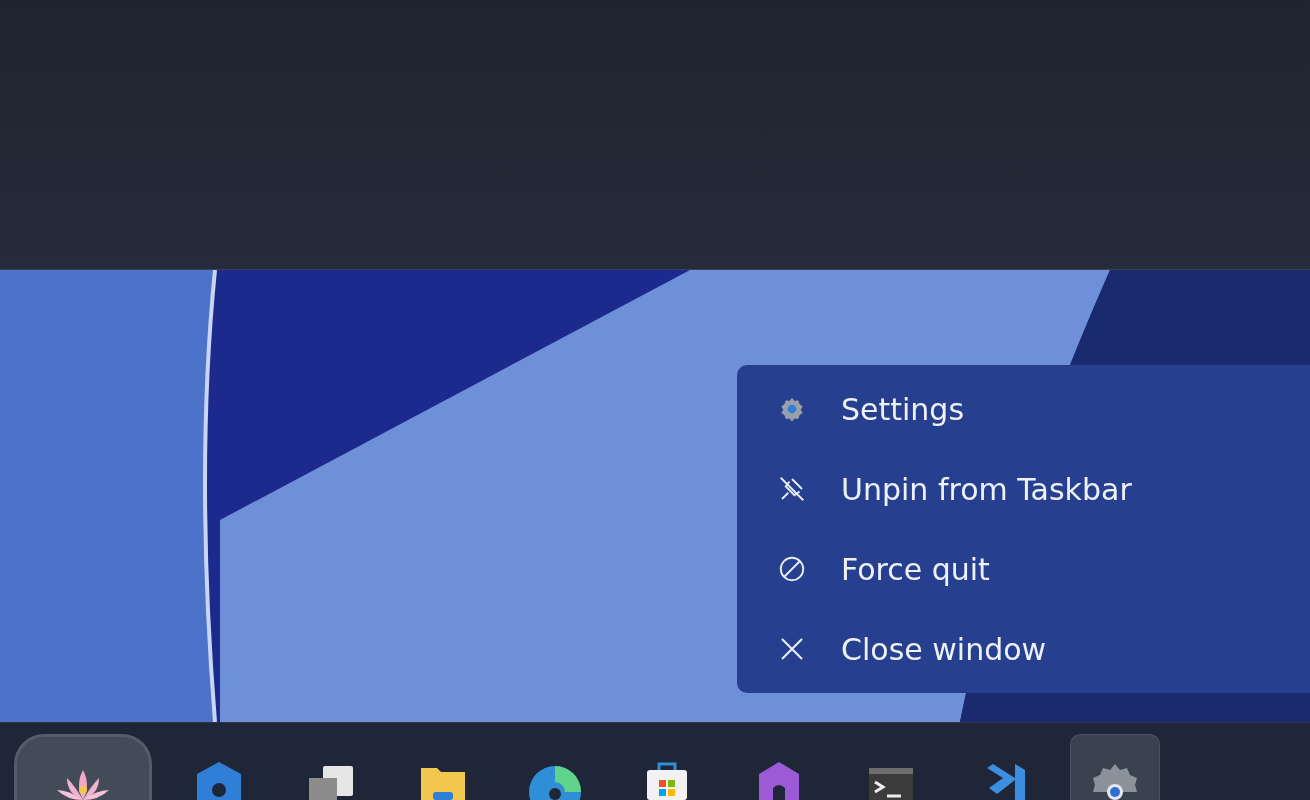  I want to click on menu-item: Force quit, so click(1023, 569).